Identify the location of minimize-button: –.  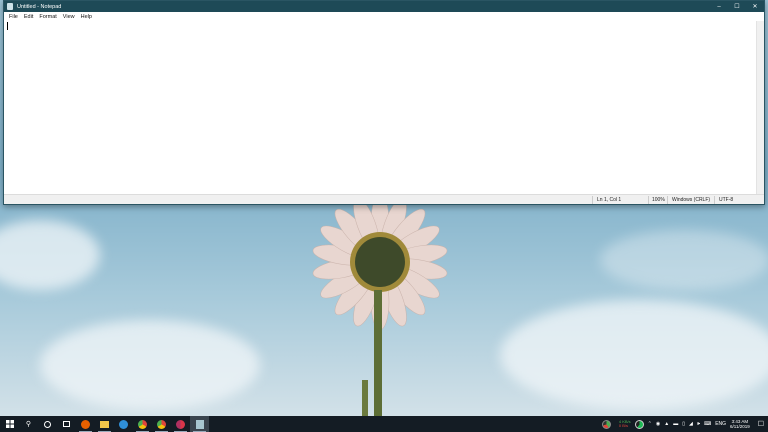
(719, 6).